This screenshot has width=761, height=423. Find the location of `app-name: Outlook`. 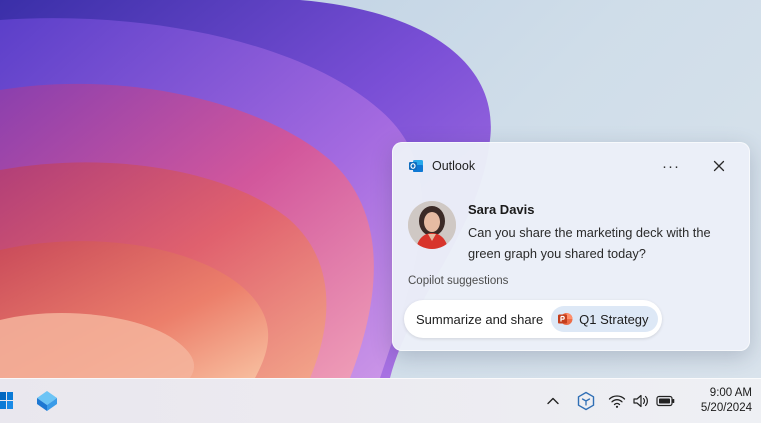

app-name: Outlook is located at coordinates (454, 166).